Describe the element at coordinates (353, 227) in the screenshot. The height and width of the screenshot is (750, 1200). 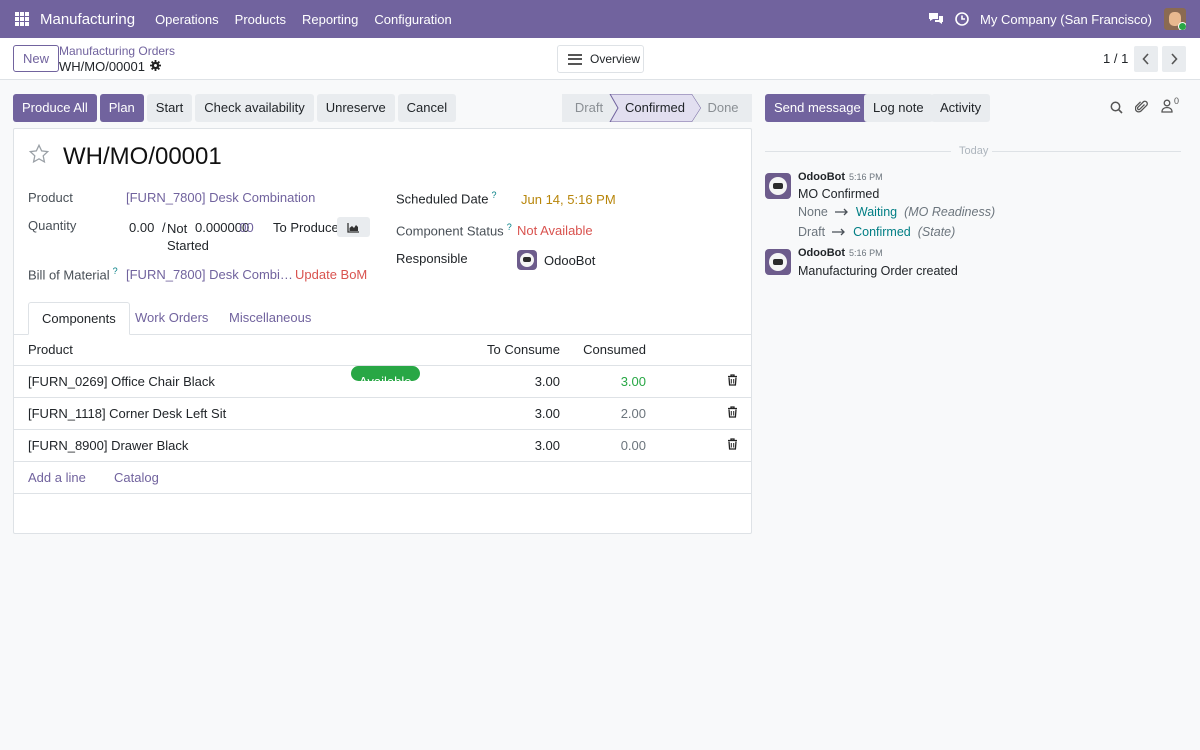
I see `forecast-chart-button` at that location.